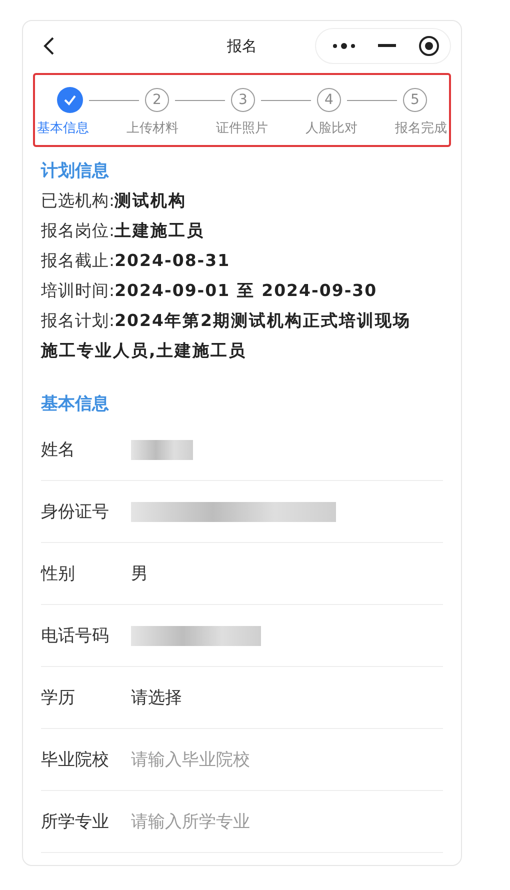  I want to click on step-label: 基本信息, so click(63, 128).